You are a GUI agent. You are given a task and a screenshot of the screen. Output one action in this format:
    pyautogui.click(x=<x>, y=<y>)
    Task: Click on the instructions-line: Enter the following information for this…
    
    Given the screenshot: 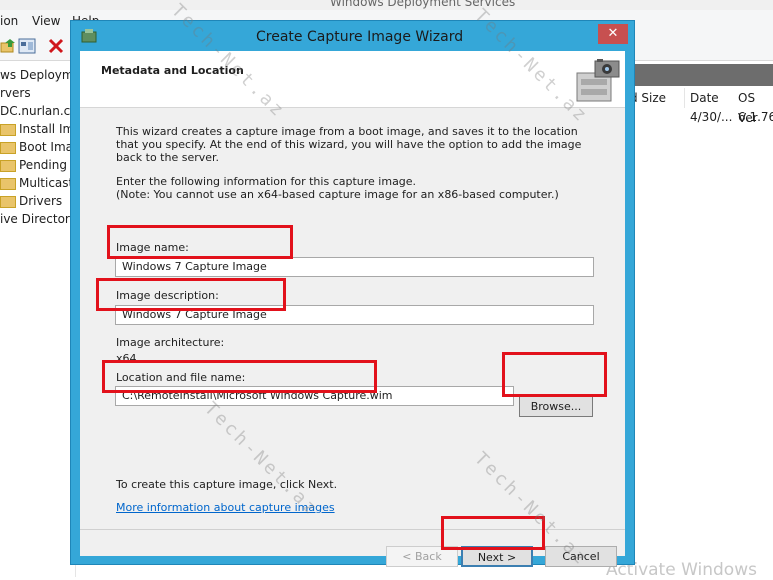 What is the action you would take?
    pyautogui.click(x=266, y=181)
    